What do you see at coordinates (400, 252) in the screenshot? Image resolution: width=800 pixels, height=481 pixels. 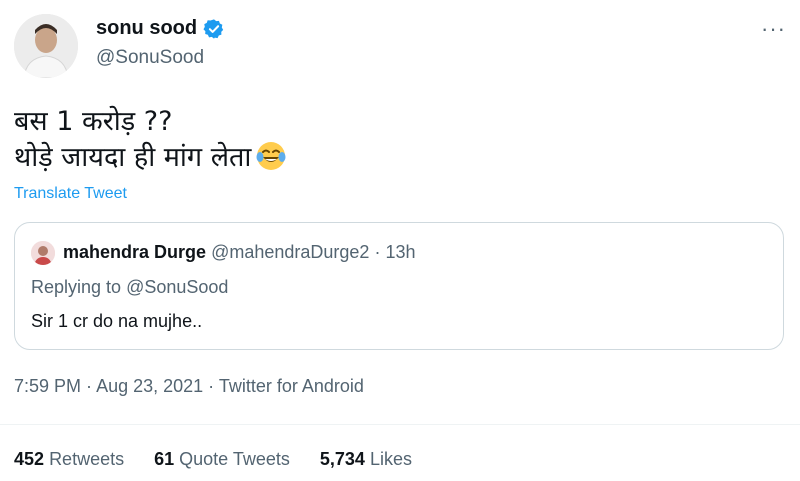 I see `quoted-time: 13h` at bounding box center [400, 252].